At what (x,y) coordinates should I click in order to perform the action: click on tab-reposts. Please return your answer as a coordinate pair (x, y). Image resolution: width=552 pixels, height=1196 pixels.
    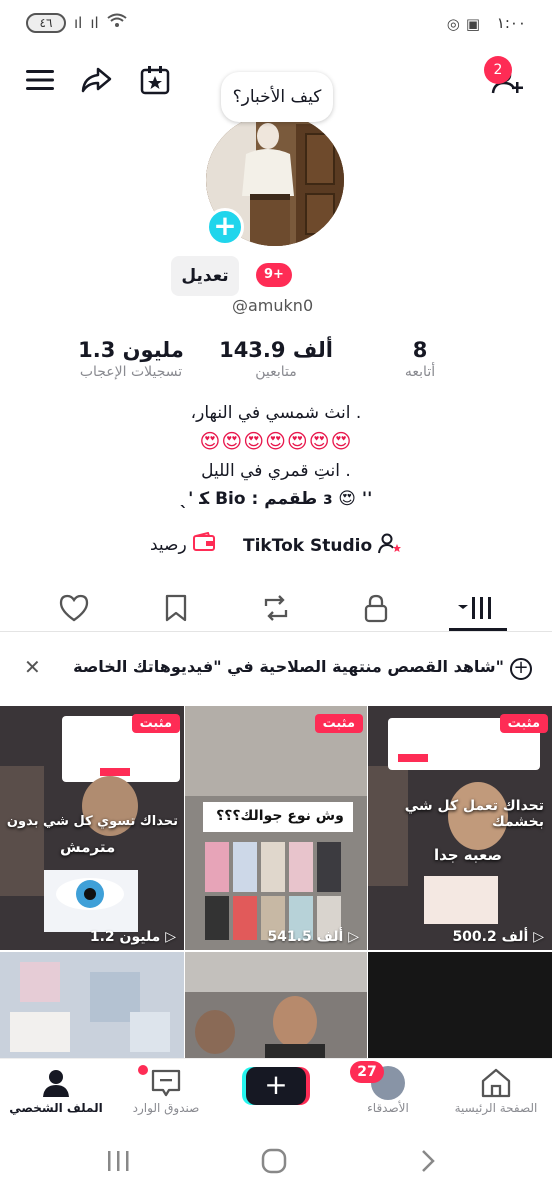
    Looking at the image, I should click on (276, 608).